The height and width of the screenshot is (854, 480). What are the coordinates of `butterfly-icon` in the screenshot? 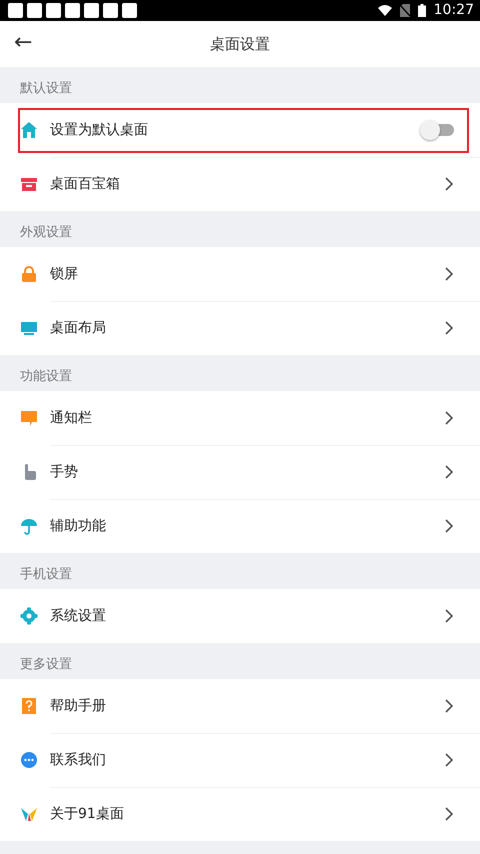 It's located at (29, 814).